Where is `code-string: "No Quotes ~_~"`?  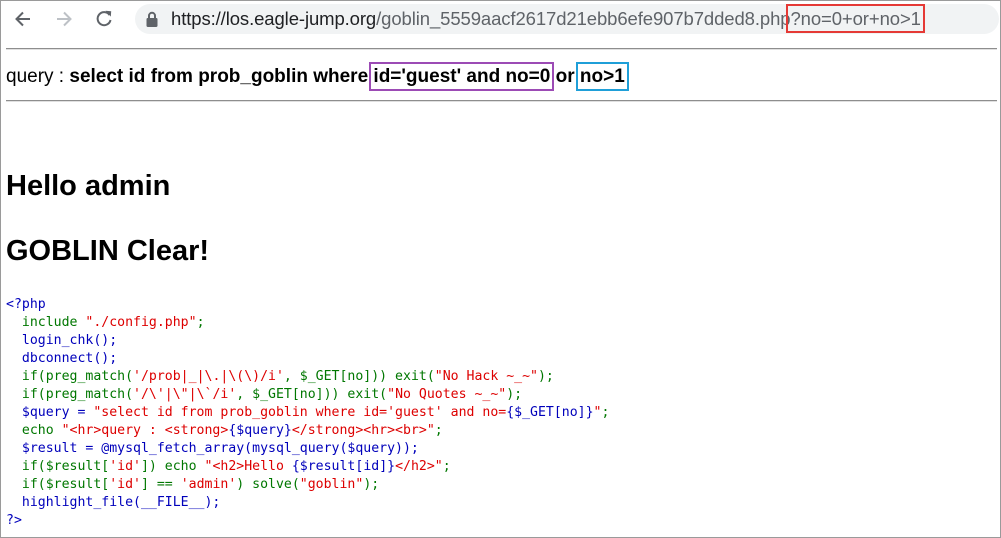
code-string: "No Quotes ~_~" is located at coordinates (447, 394).